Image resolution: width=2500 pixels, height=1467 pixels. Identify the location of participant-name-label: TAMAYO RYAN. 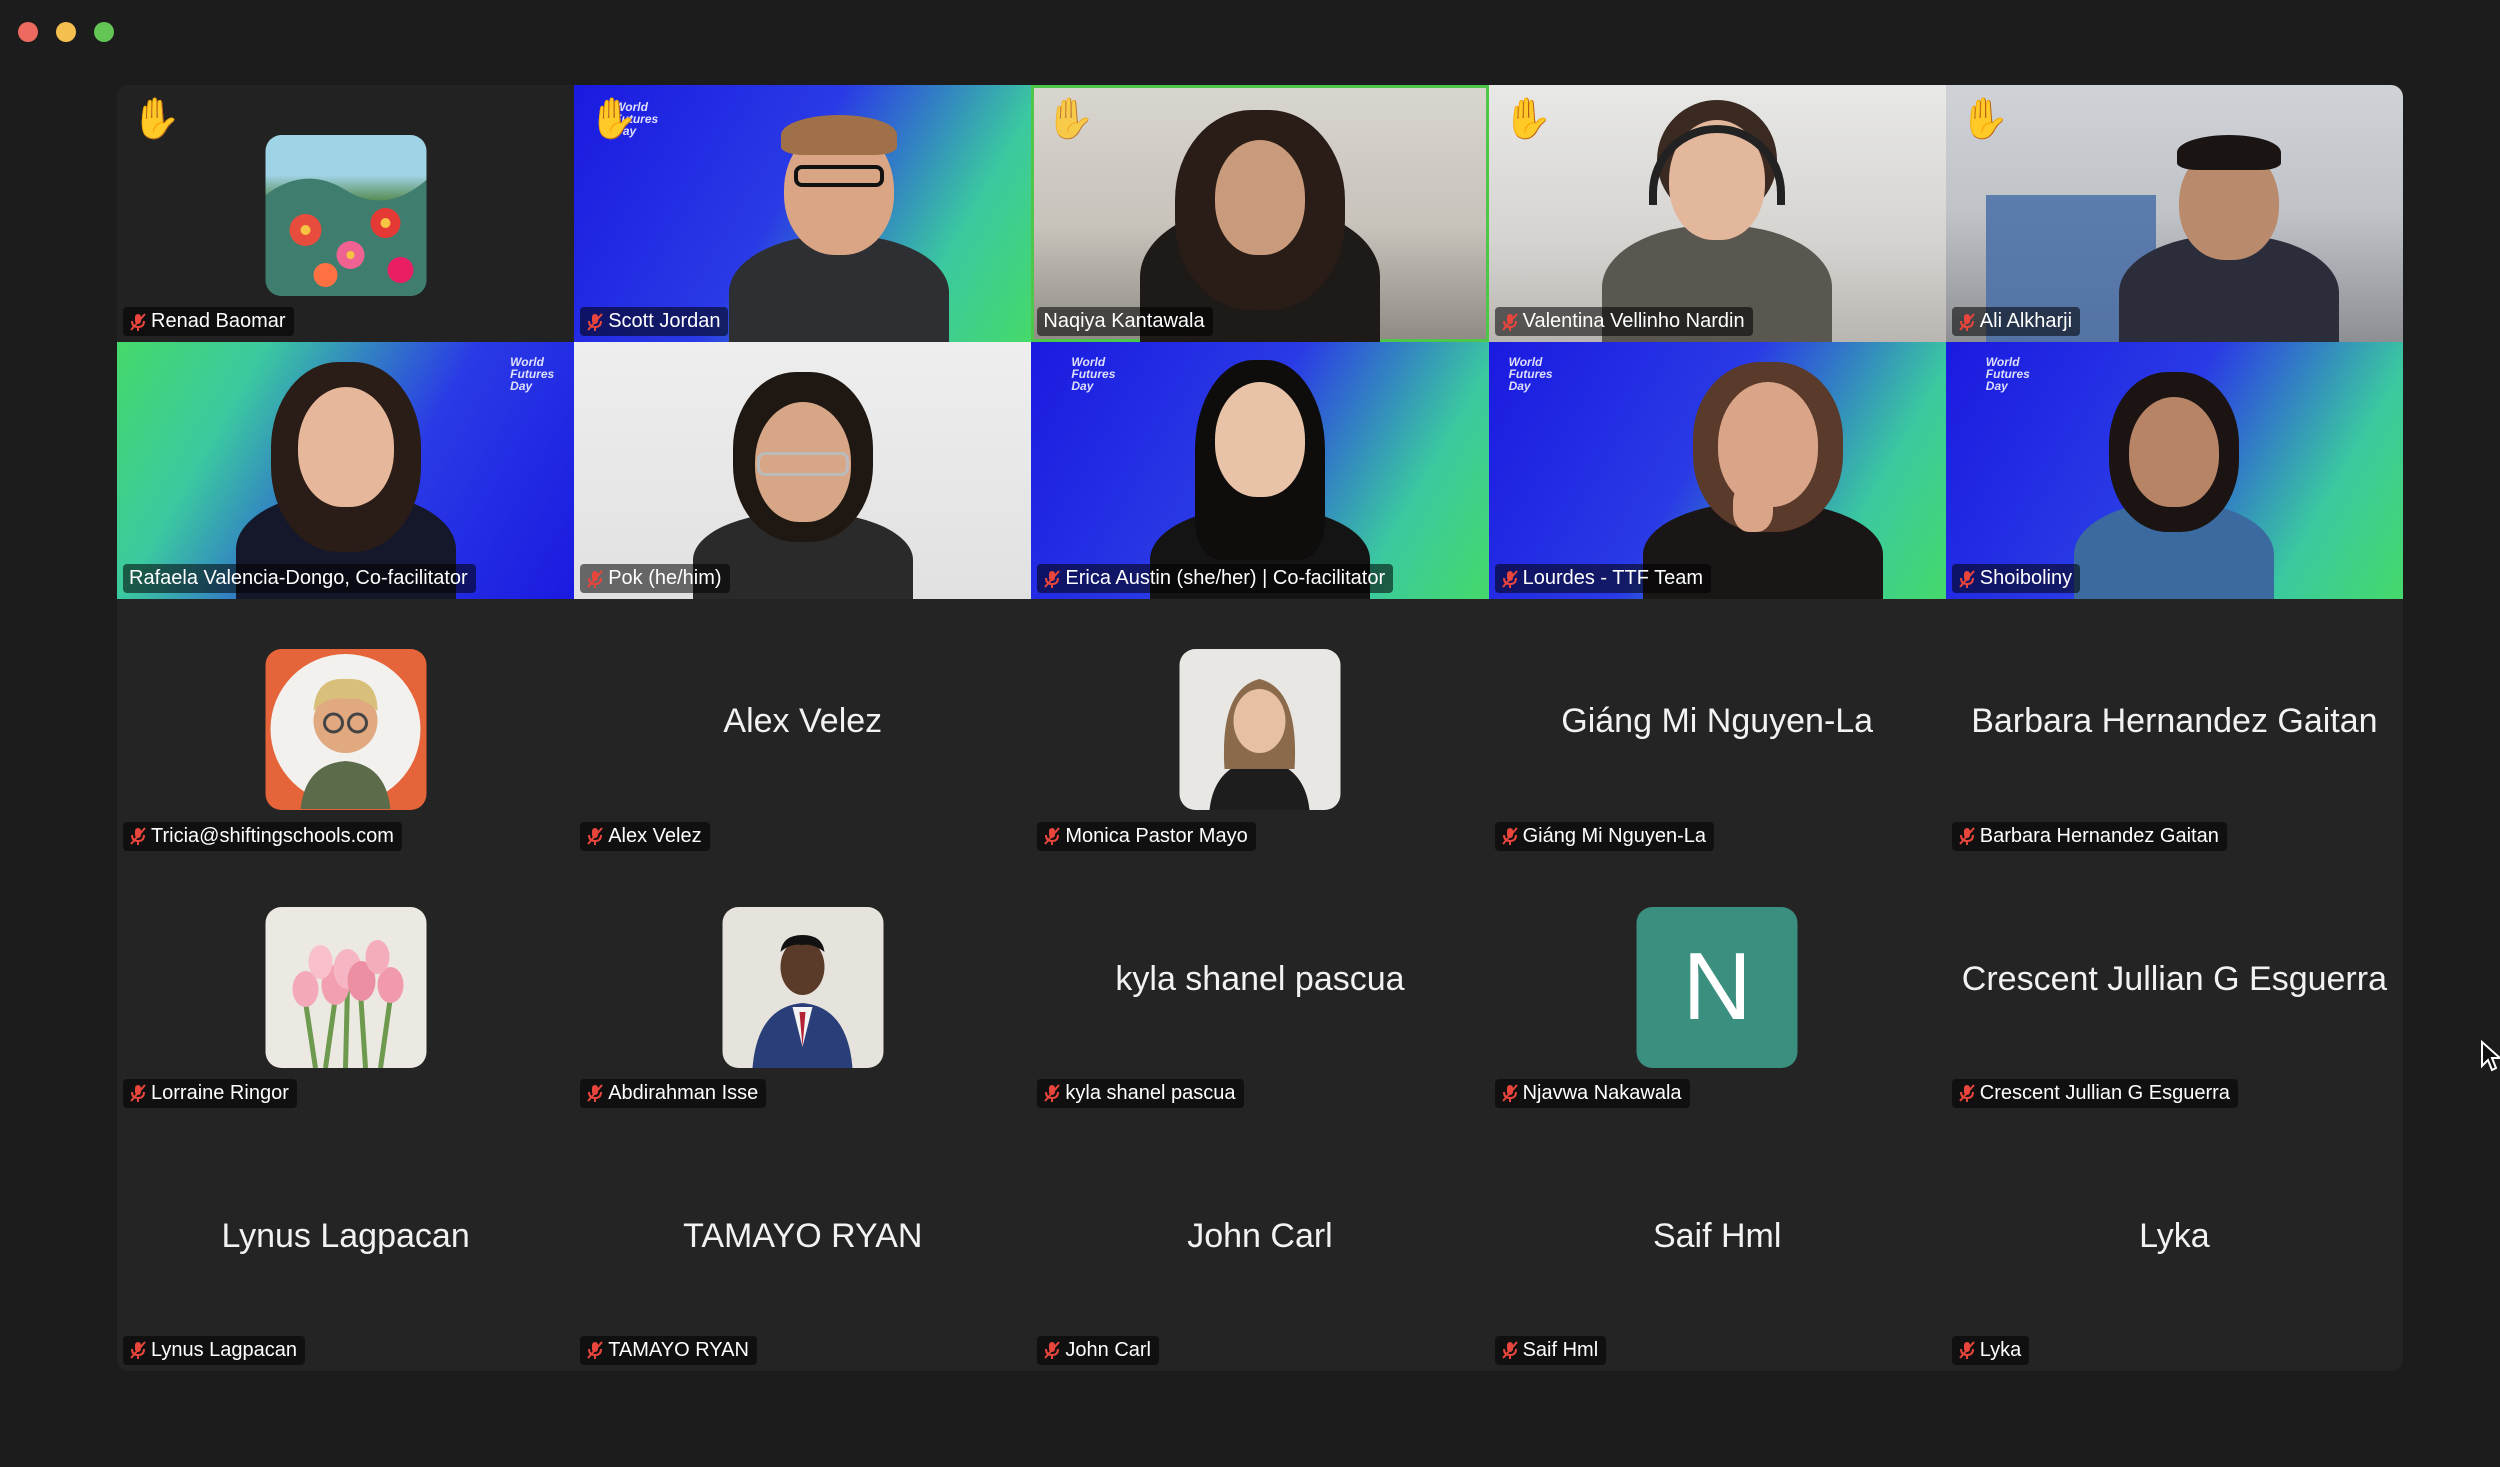
(668, 1350).